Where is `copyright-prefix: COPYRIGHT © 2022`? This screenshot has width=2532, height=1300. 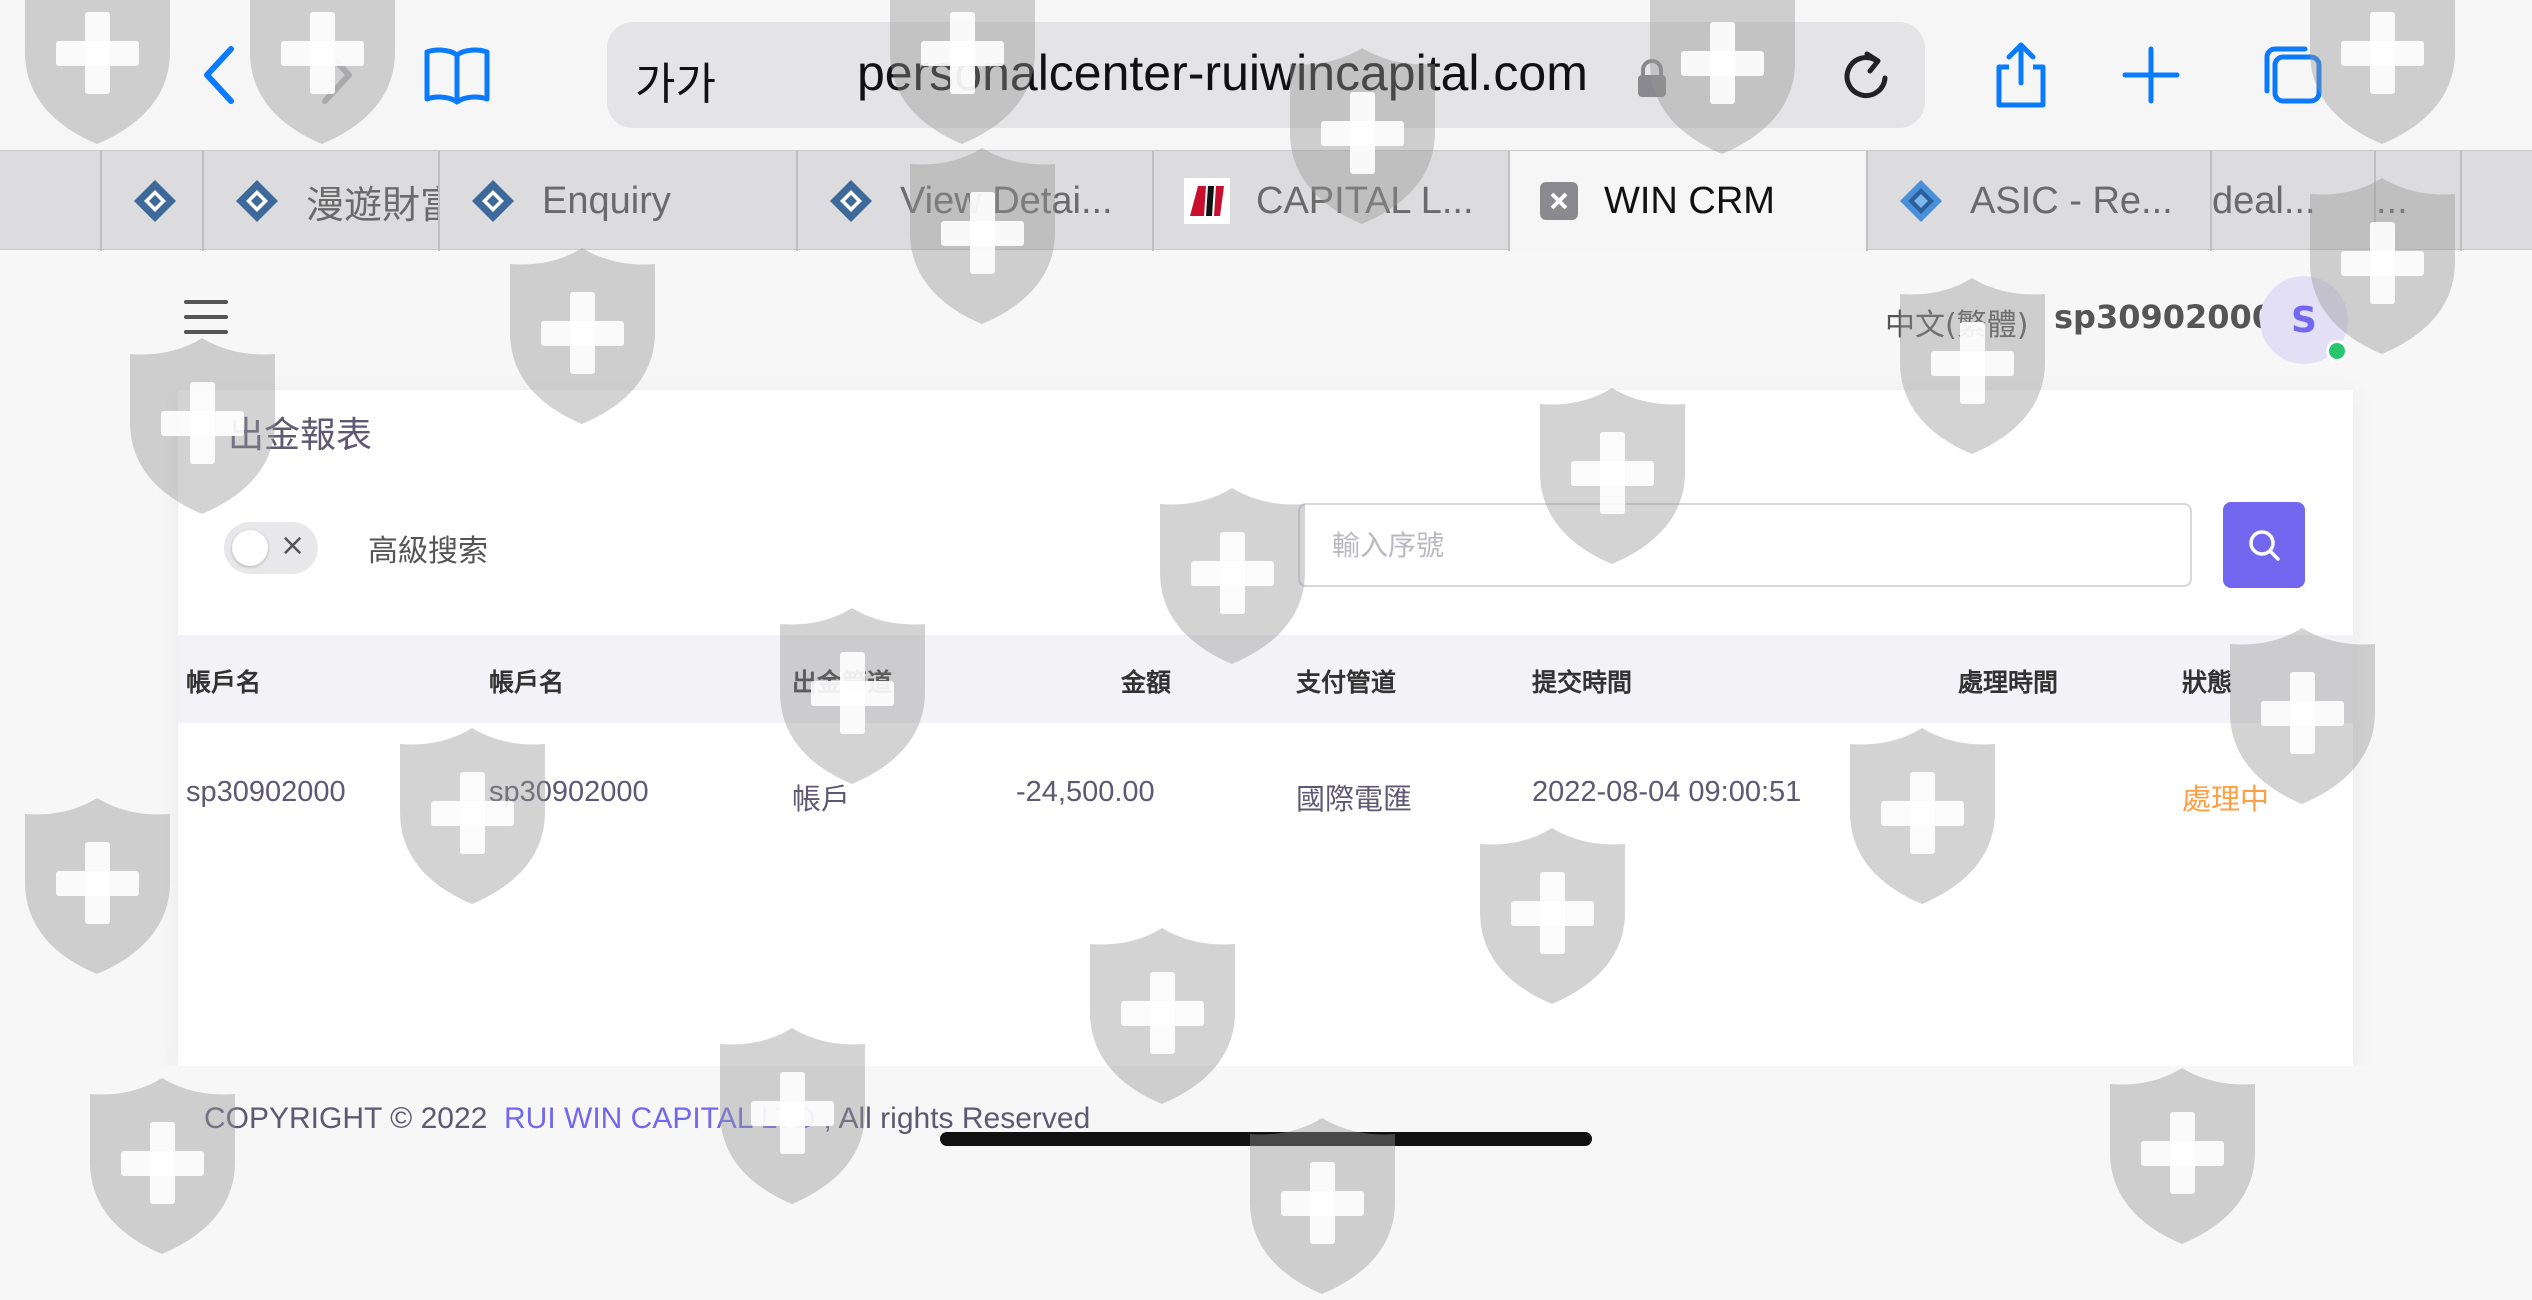 copyright-prefix: COPYRIGHT © 2022 is located at coordinates (346, 1118).